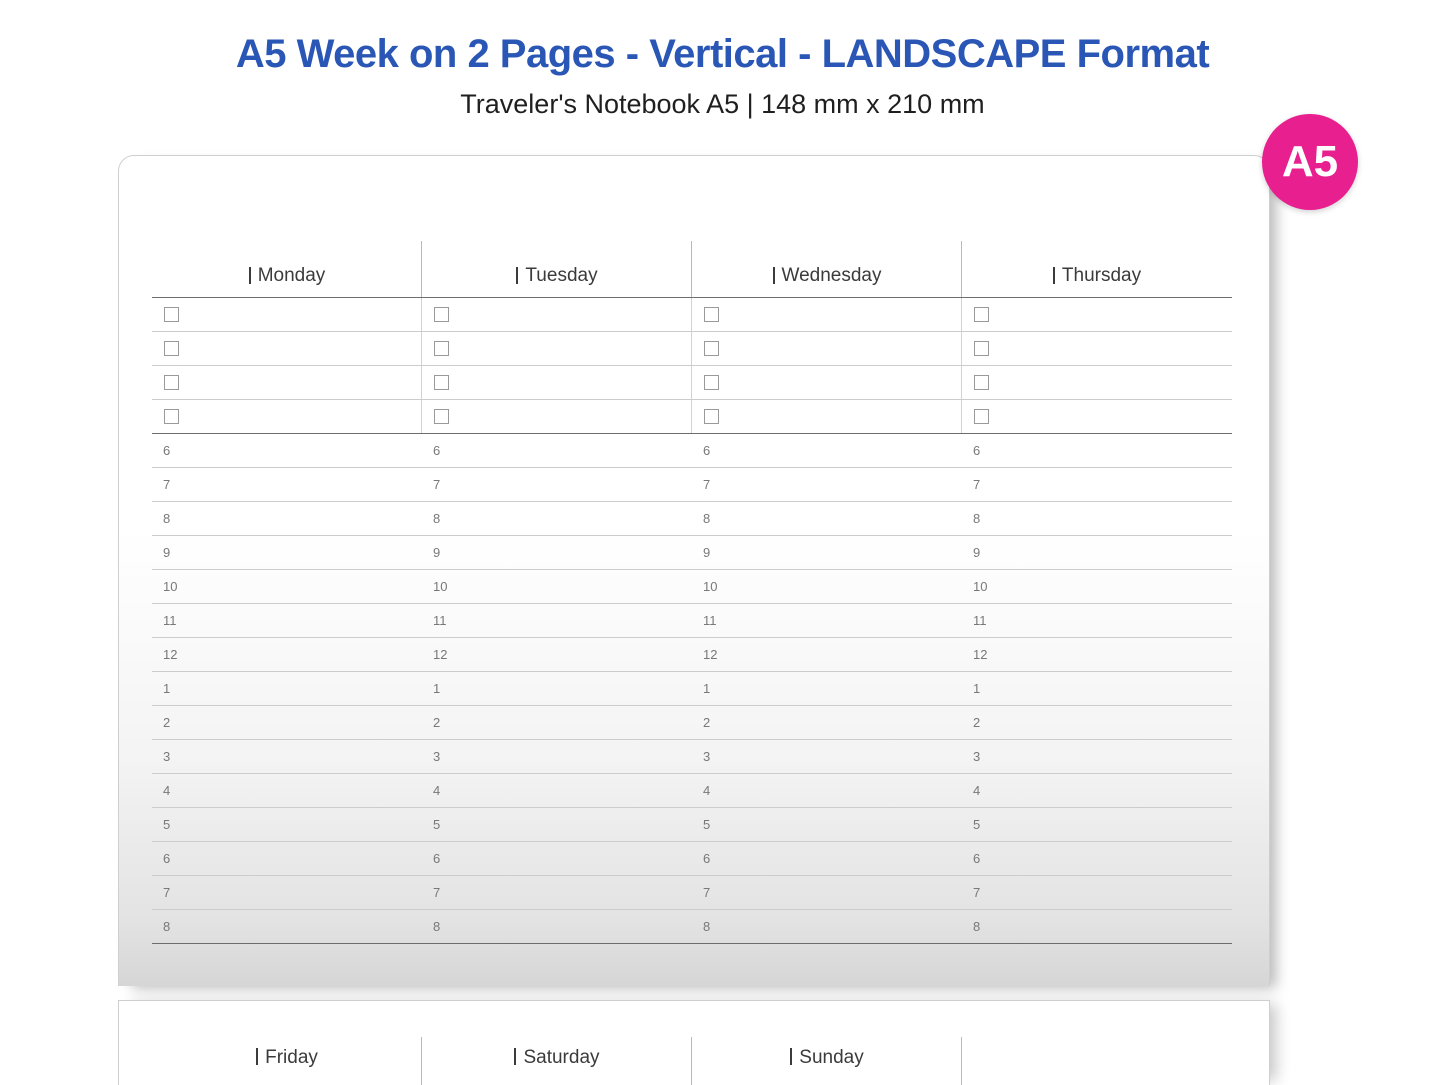  I want to click on planner-page-bottom: Friday Saturday Sunday, so click(694, 1042).